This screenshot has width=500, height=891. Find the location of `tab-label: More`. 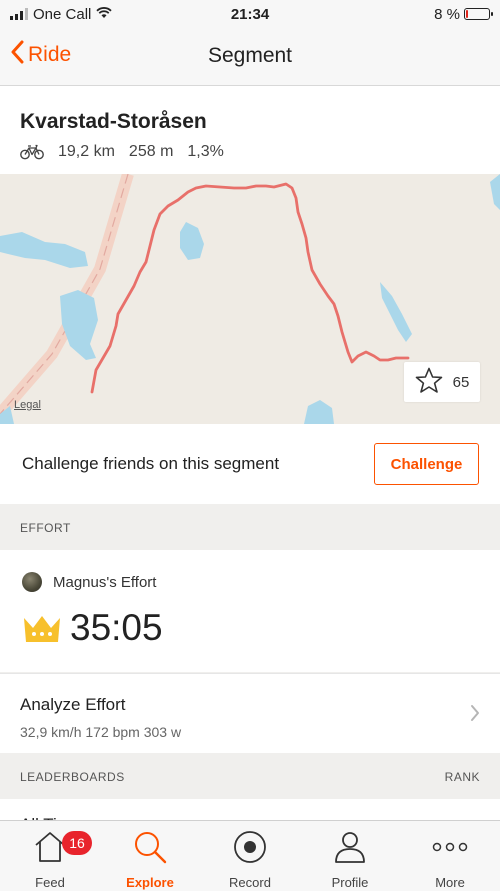

tab-label: More is located at coordinates (450, 882).